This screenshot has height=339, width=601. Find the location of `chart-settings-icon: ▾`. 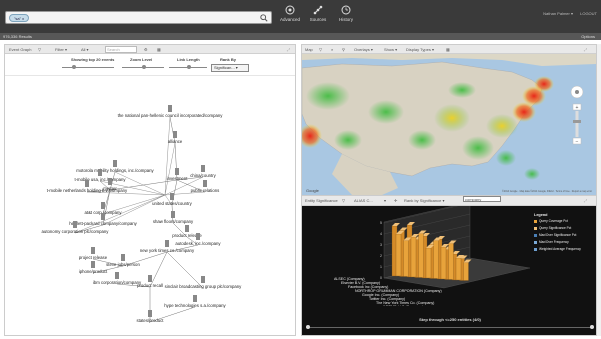

chart-settings-icon: ▾ is located at coordinates (385, 201).